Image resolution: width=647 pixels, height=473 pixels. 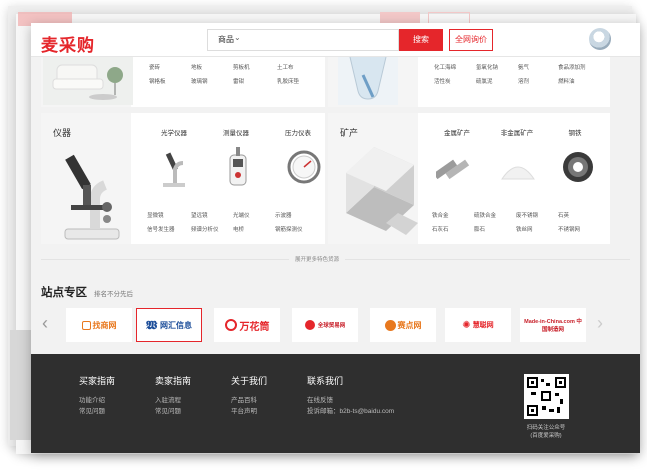 What do you see at coordinates (553, 325) in the screenshot?
I see `site-logo-made-in-china: Made-in-China.com 中国制造网` at bounding box center [553, 325].